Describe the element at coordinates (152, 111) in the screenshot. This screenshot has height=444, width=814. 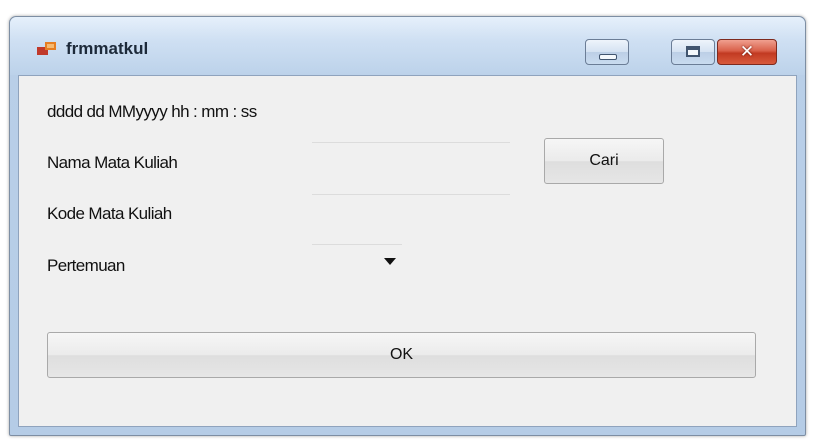
I see `datetime-label: dddd dd MMyyyy hh : mm : ss` at that location.